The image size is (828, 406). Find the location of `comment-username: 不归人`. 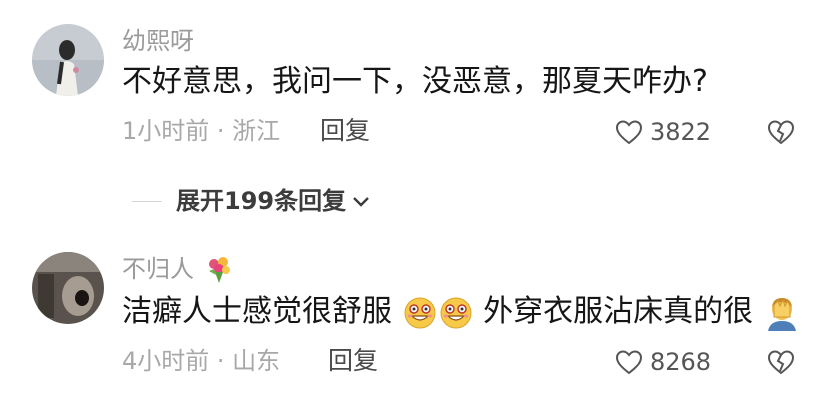

comment-username: 不归人 is located at coordinates (178, 269).